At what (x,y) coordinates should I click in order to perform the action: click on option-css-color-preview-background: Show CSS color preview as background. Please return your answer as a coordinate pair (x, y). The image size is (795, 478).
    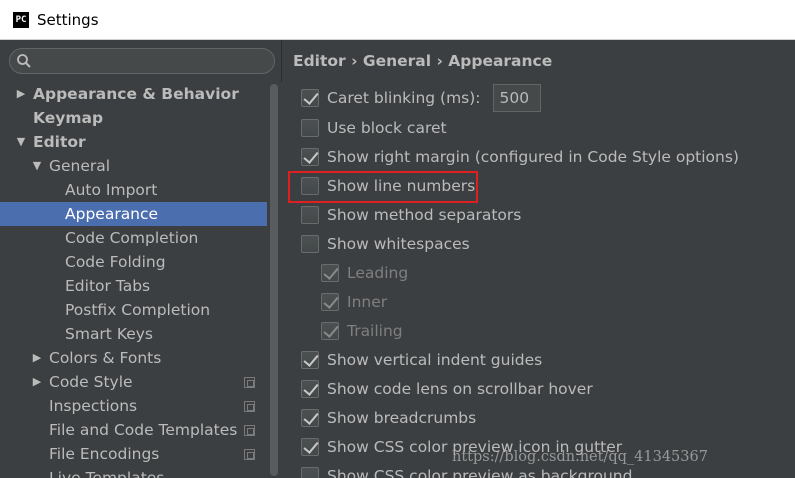
    Looking at the image, I should click on (466, 471).